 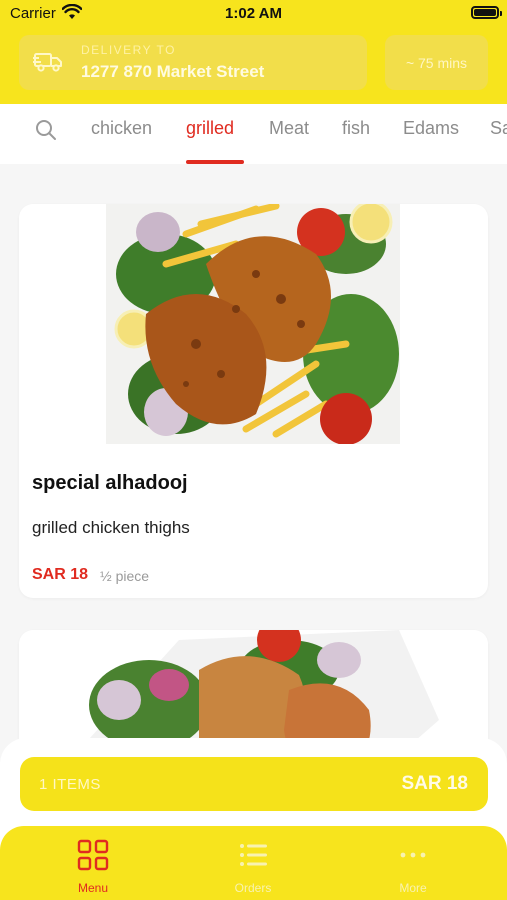 What do you see at coordinates (70, 784) in the screenshot?
I see `cart-item-count: 1 ITEMS` at bounding box center [70, 784].